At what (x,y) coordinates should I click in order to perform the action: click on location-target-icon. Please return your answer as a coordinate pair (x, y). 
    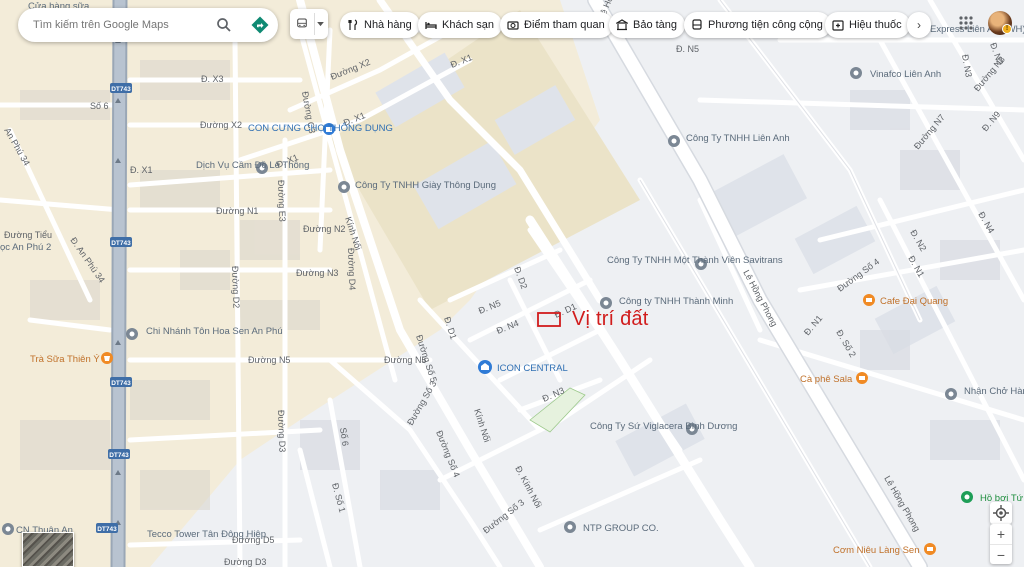
    Looking at the image, I should click on (1001, 513).